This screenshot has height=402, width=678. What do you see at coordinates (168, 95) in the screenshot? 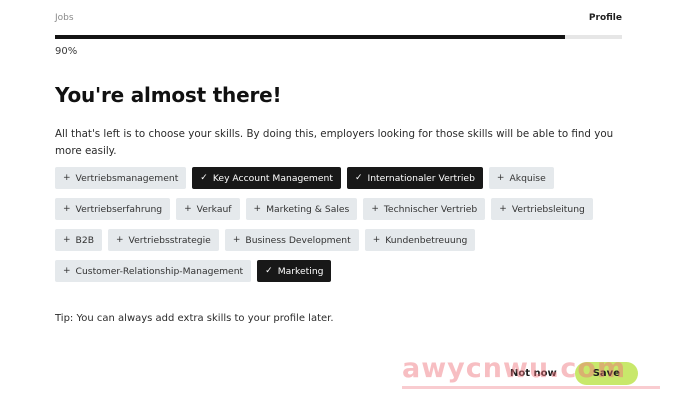
I see `page-title: You're almost there!` at bounding box center [168, 95].